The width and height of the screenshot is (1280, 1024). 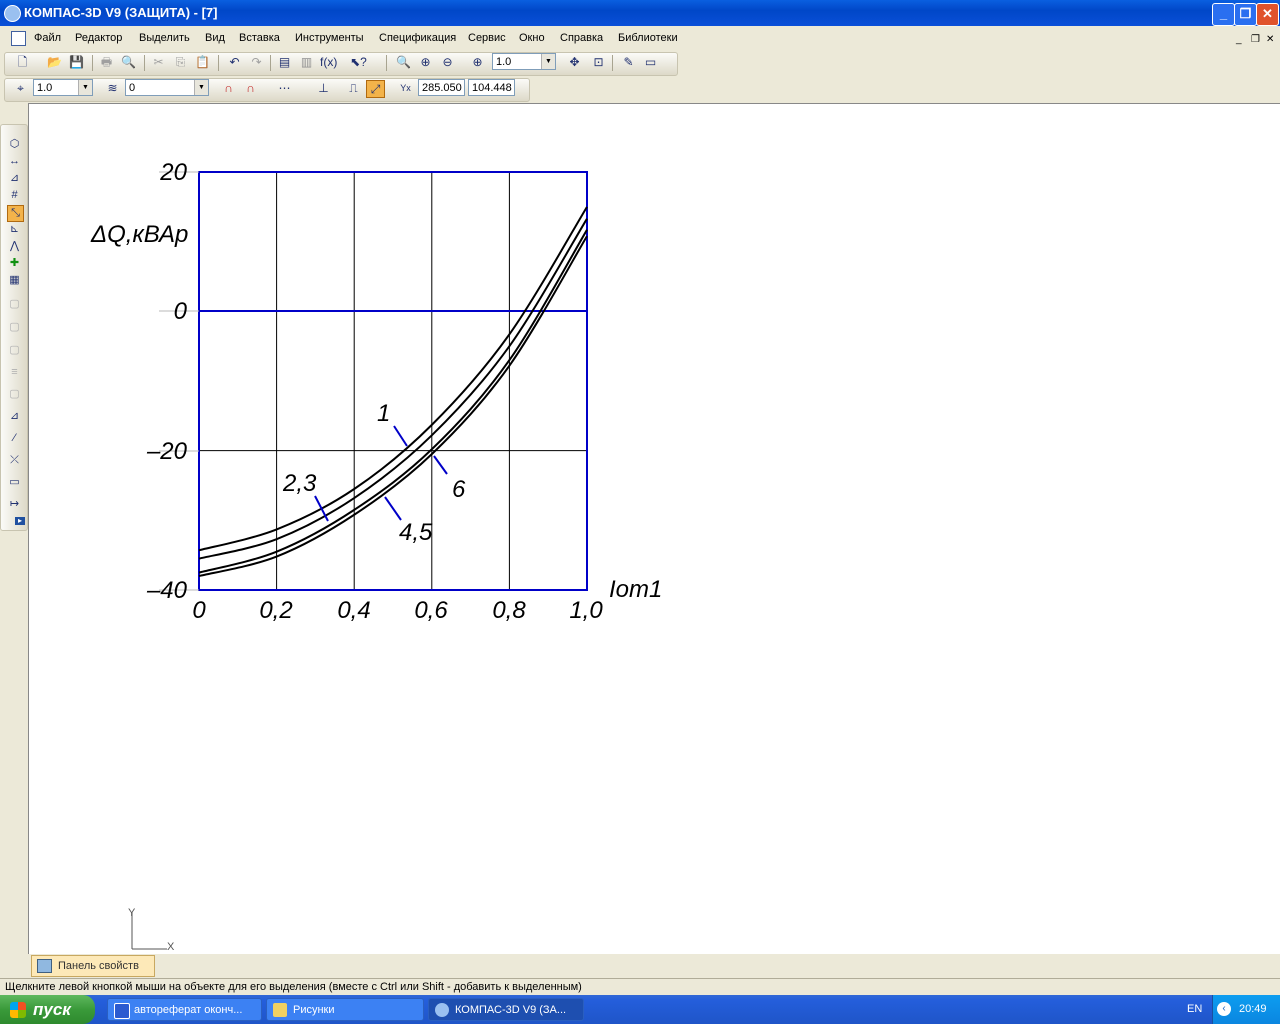 I want to click on chevron-left-icon: ‹, so click(x=1224, y=1009).